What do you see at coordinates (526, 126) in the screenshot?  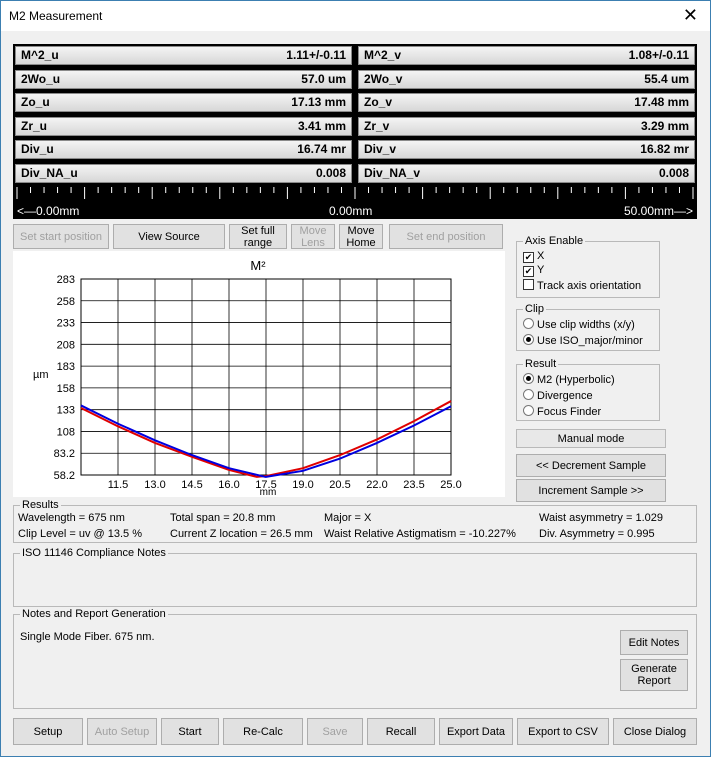 I see `metric-row-zr-v: Zr_v 3.29 mm` at bounding box center [526, 126].